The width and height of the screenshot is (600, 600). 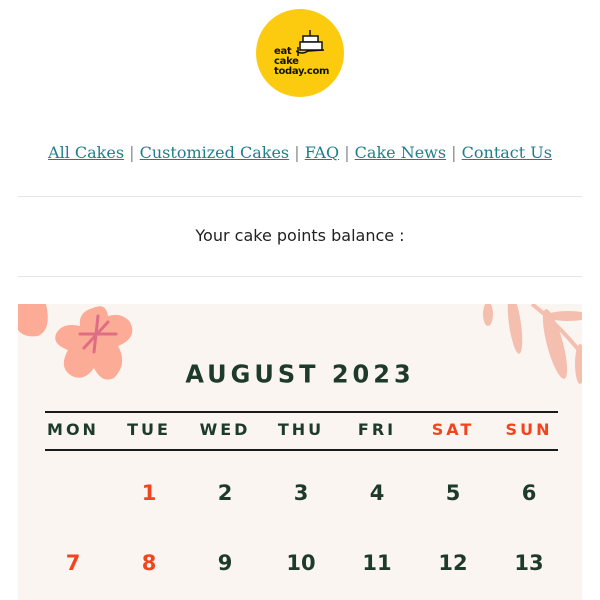 I want to click on nav-link-cake-news: Cake News, so click(x=400, y=152).